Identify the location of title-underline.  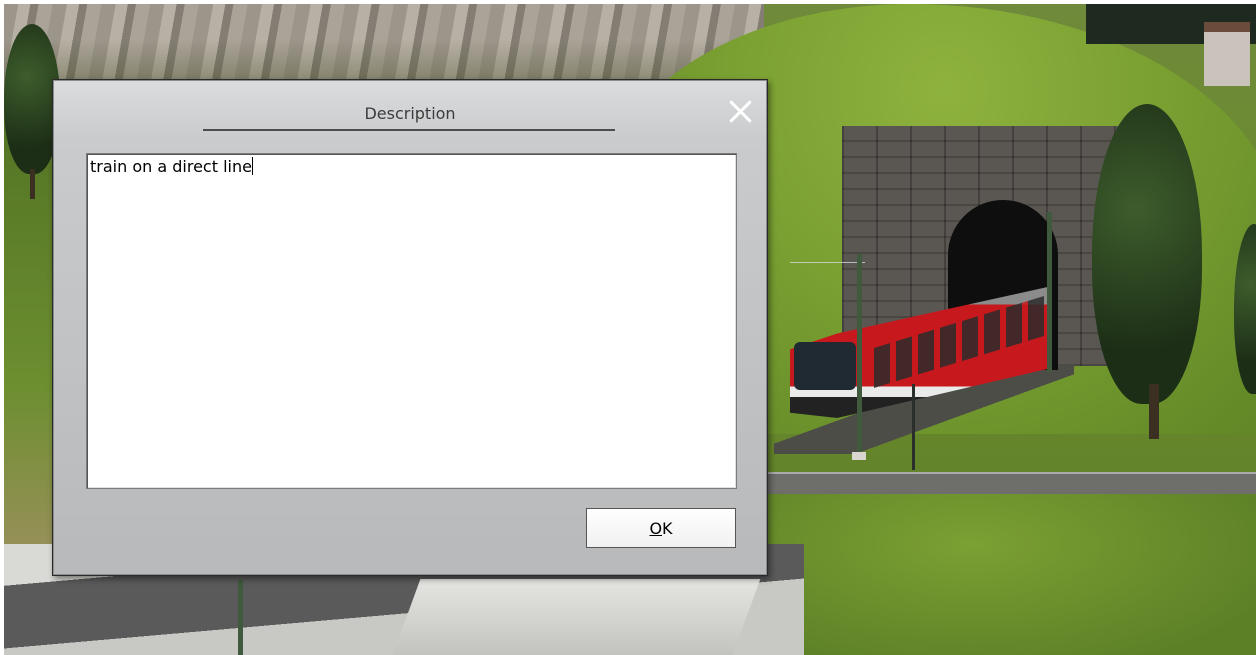
(409, 130).